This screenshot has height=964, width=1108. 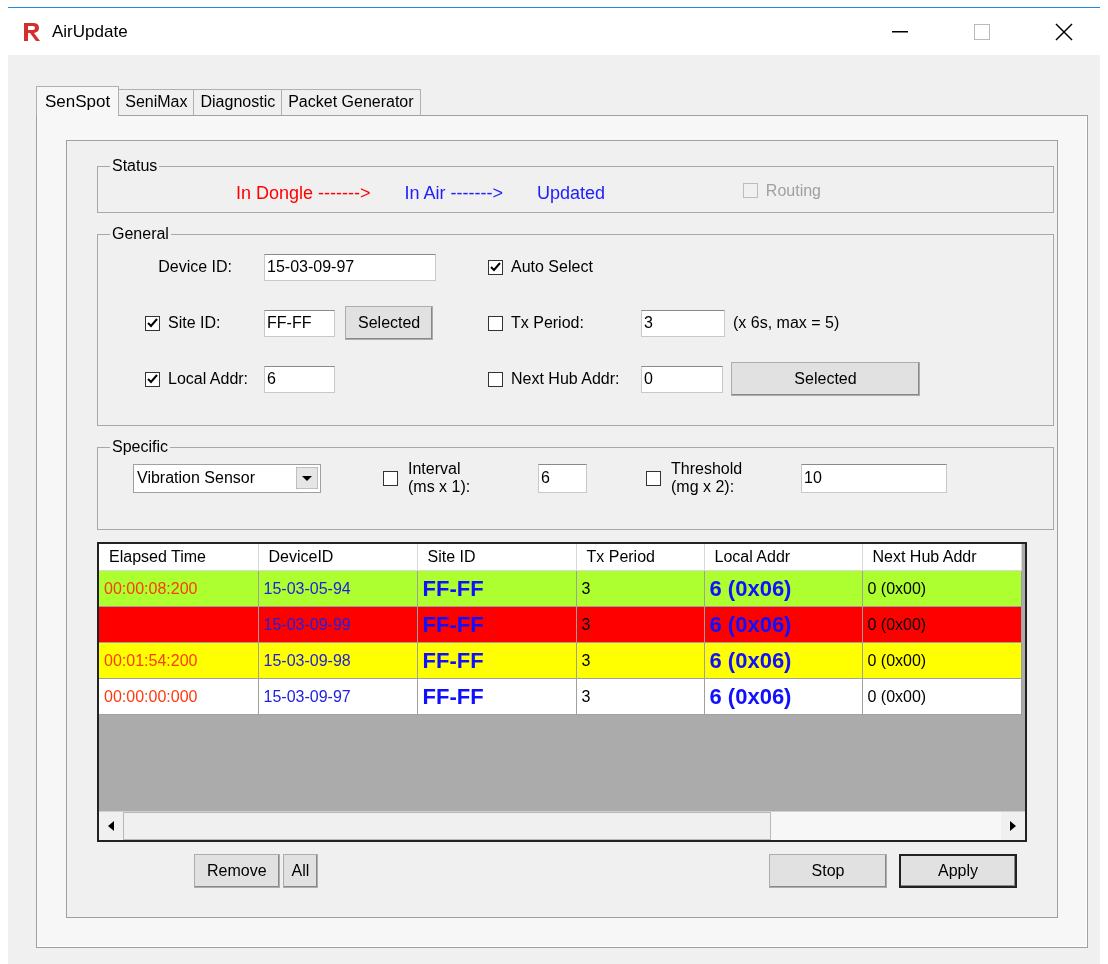 I want to click on checkbox-label: Routing, so click(x=793, y=190).